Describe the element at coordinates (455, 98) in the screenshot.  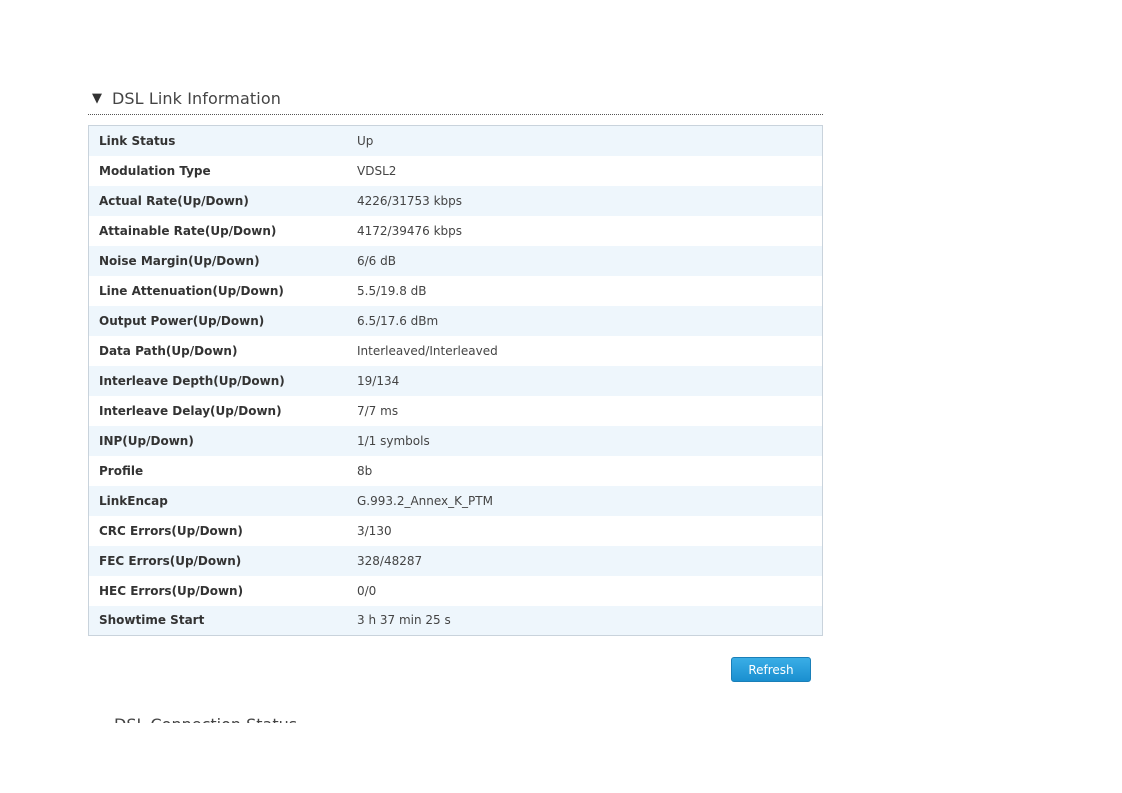
I see `section-header-dsl-link-information: ▼ DSL Link Information` at that location.